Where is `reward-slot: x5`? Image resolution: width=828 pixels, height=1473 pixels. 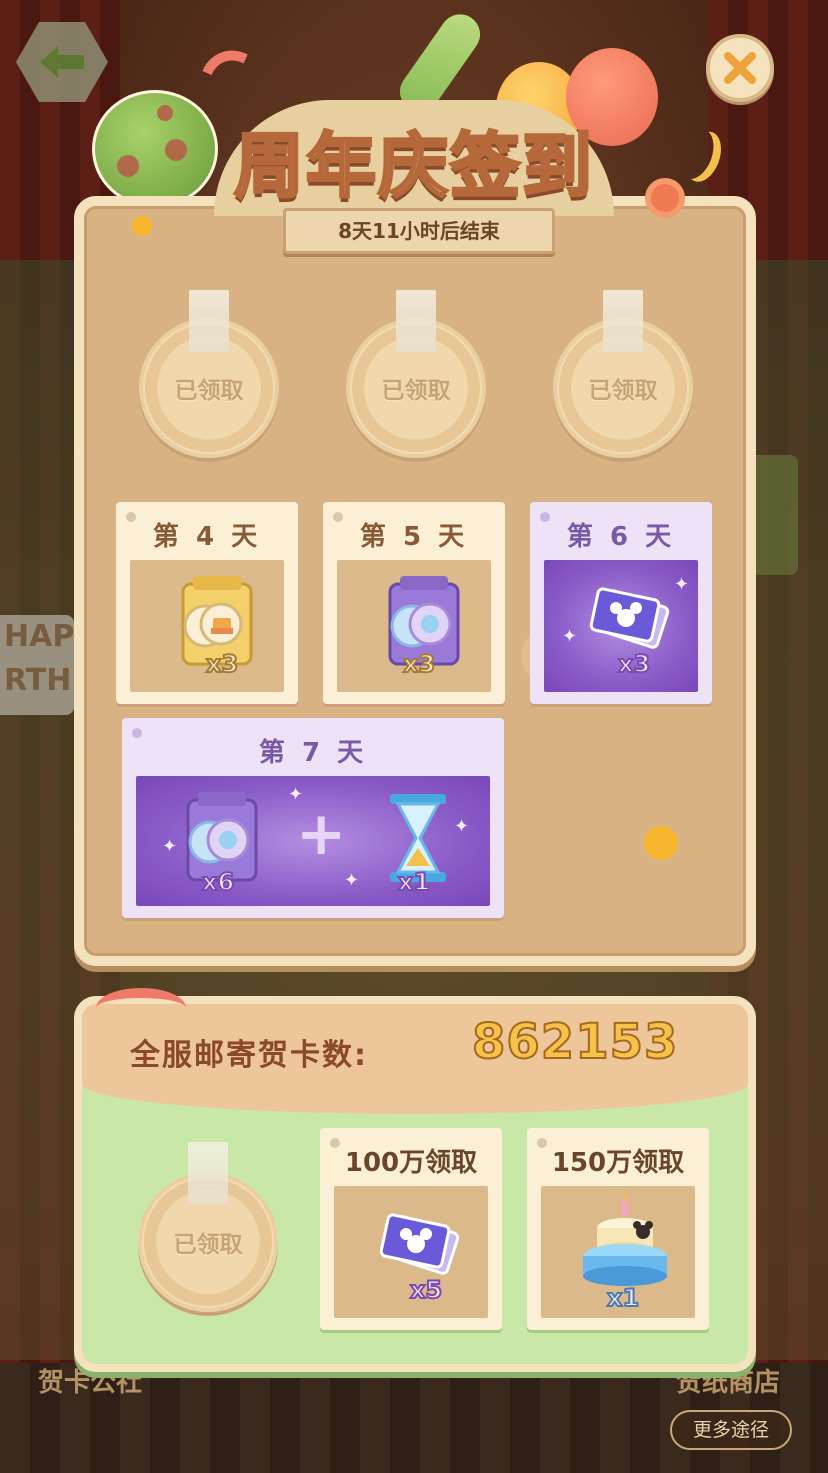 reward-slot: x5 is located at coordinates (411, 1252).